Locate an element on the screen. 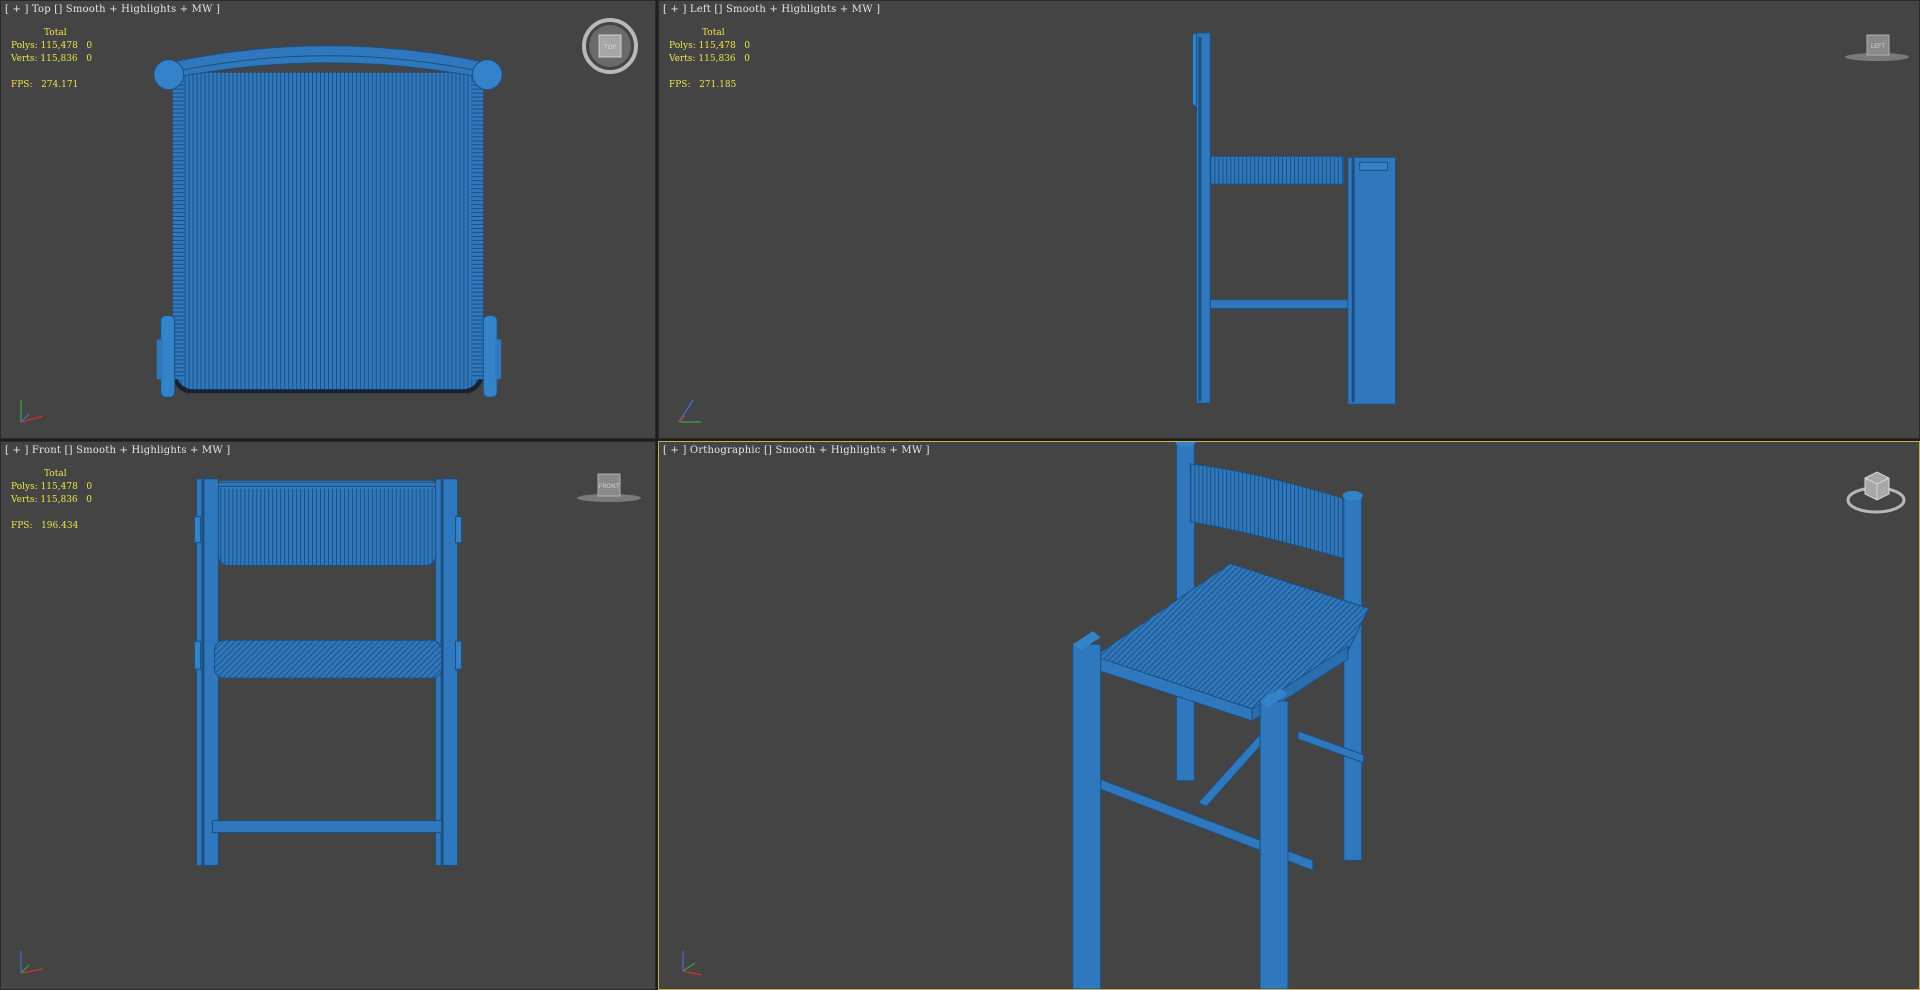 This screenshot has height=990, width=1920. navcube-icon: TOP is located at coordinates (610, 46).